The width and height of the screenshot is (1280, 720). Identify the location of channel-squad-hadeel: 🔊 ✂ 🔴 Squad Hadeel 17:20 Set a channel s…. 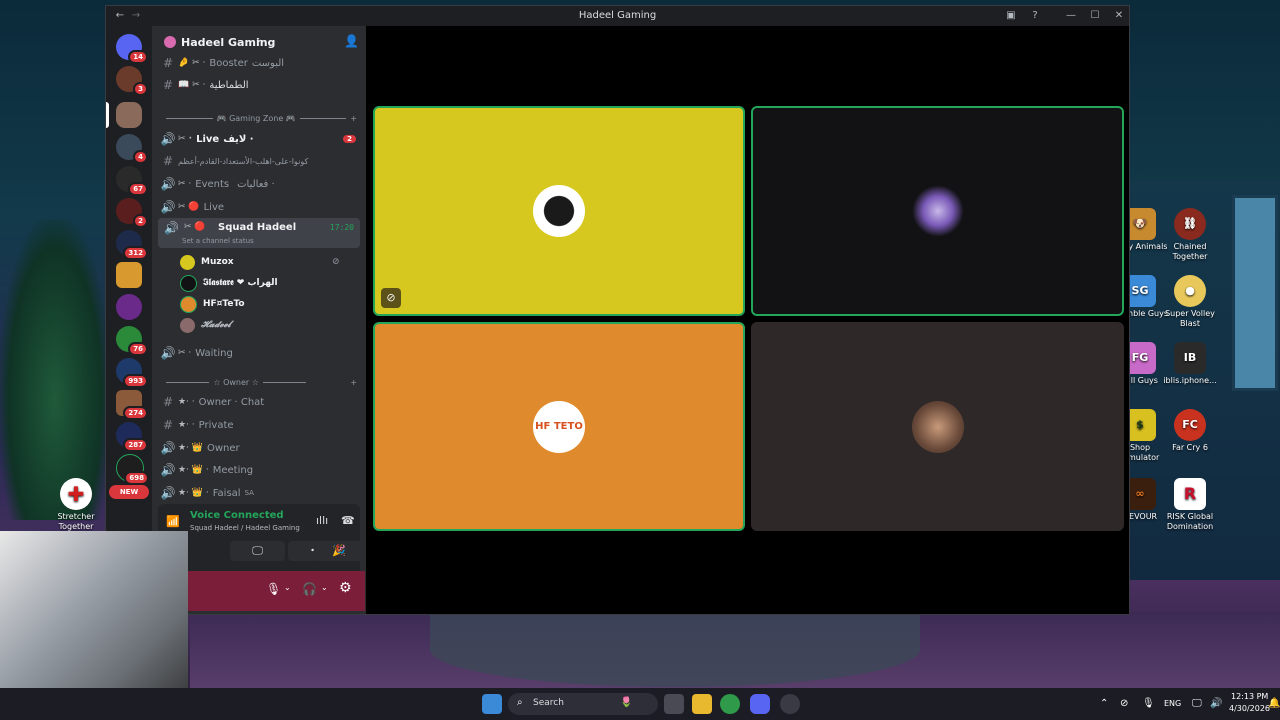
(259, 233).